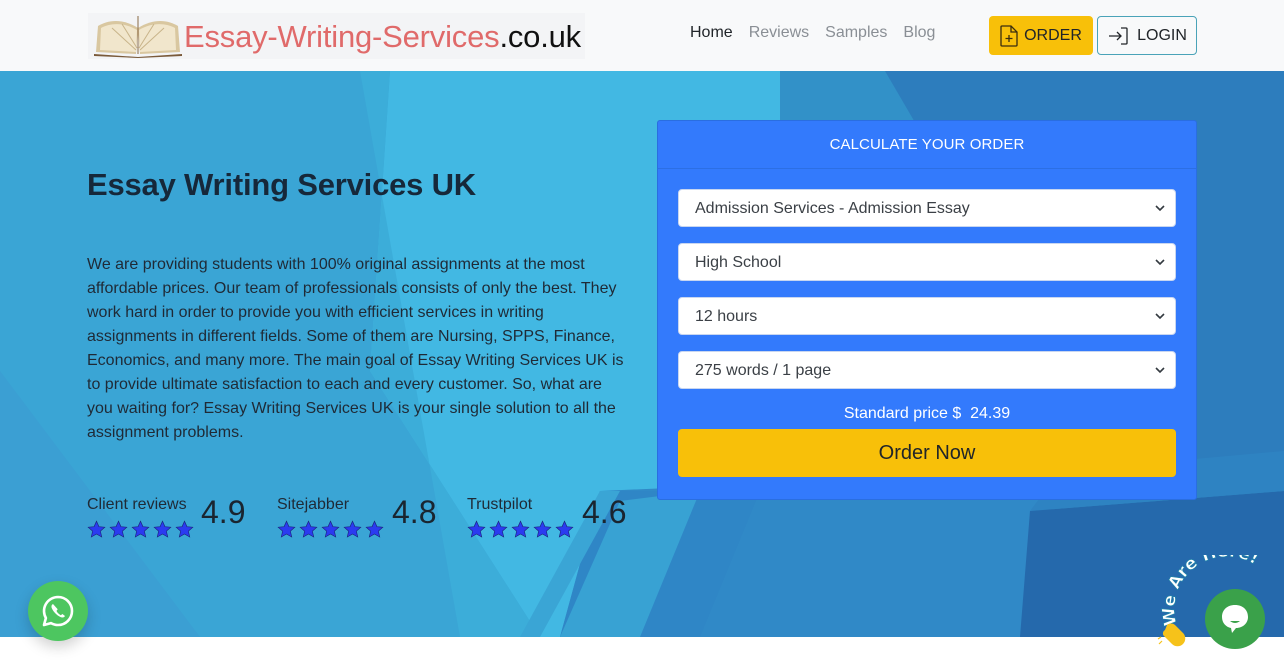 The height and width of the screenshot is (669, 1284). I want to click on site-logo: Essay-Writing-Services.co.uk, so click(336, 36).